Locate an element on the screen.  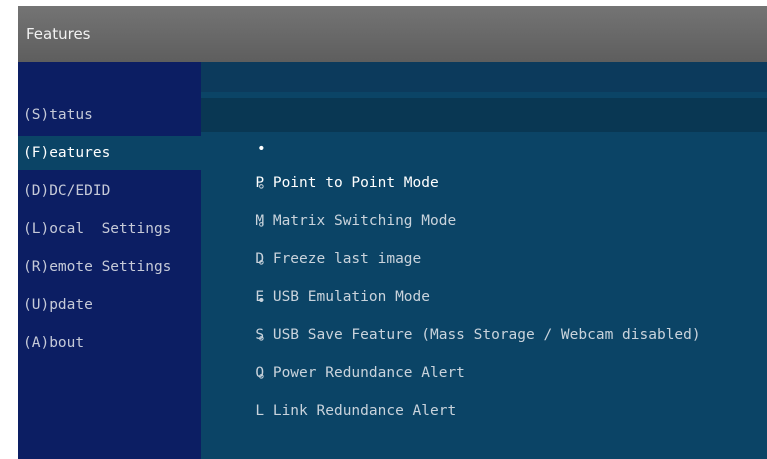
panel-header-strip is located at coordinates (484, 77).